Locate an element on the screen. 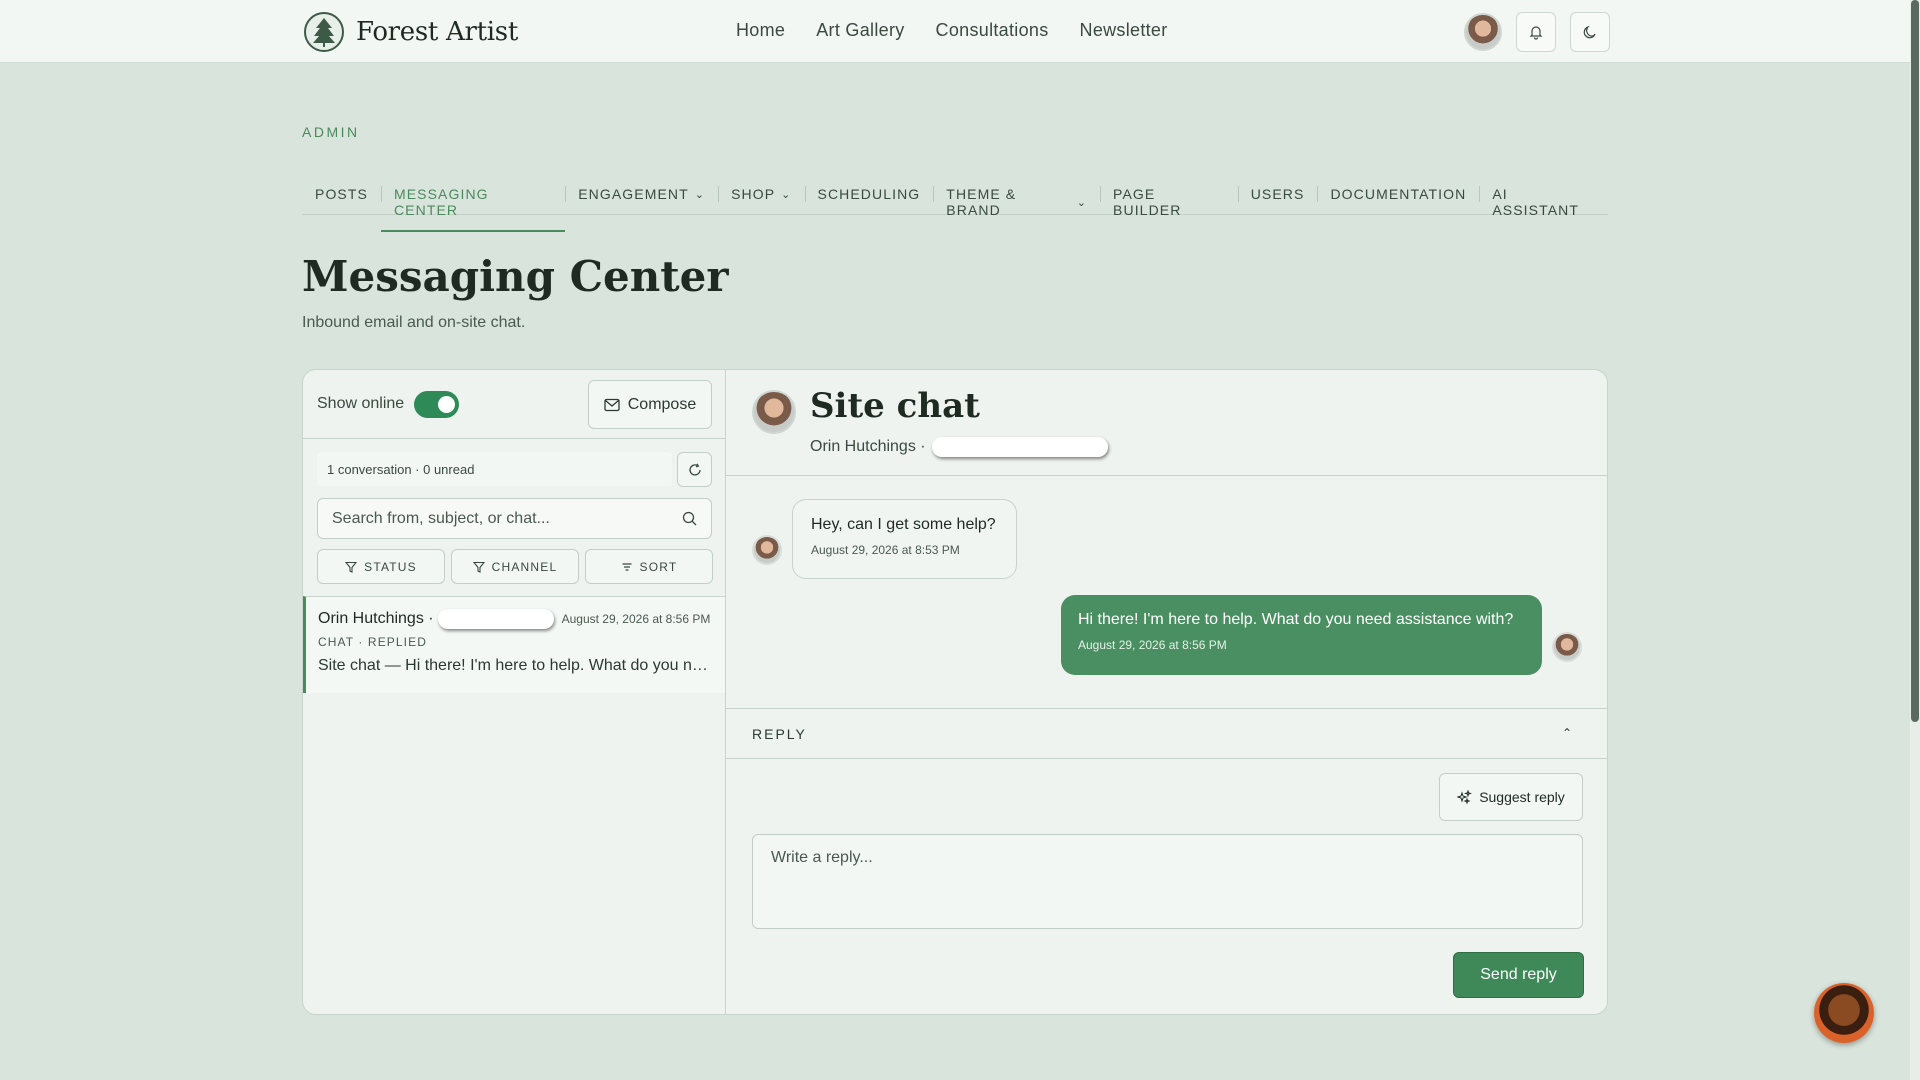 The width and height of the screenshot is (1920, 1080). search-icon is located at coordinates (689, 518).